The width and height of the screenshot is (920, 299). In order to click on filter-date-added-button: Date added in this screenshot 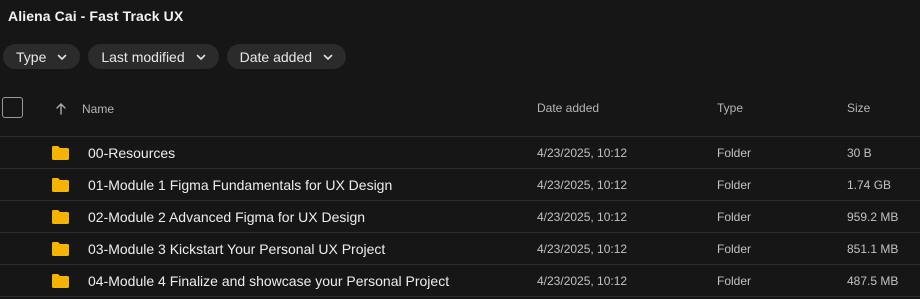, I will do `click(286, 56)`.